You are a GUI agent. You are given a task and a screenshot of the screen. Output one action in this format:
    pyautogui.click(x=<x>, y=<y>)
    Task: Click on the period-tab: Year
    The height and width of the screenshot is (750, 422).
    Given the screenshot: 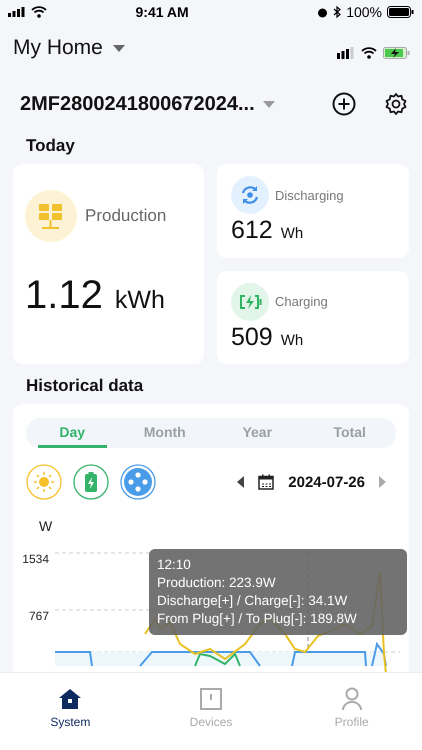 What is the action you would take?
    pyautogui.click(x=257, y=433)
    